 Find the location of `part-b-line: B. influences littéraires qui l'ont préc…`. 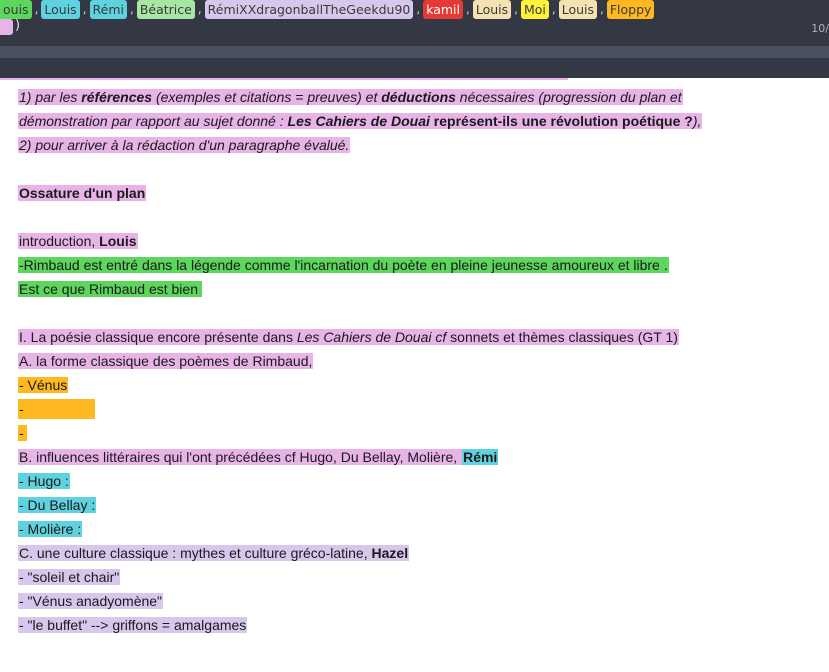

part-b-line: B. influences littéraires qui l'ont préc… is located at coordinates (258, 457).